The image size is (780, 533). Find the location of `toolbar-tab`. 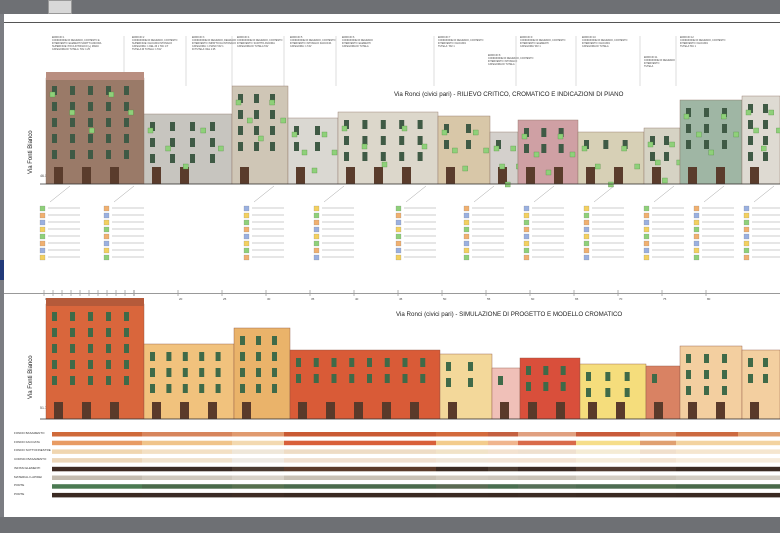

toolbar-tab is located at coordinates (60, 7).